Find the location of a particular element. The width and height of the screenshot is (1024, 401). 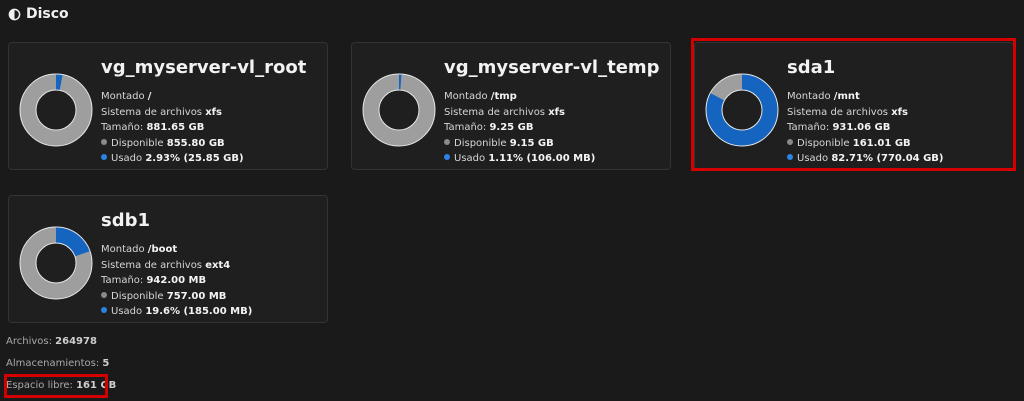

size-value: 942.00 MB is located at coordinates (176, 280).